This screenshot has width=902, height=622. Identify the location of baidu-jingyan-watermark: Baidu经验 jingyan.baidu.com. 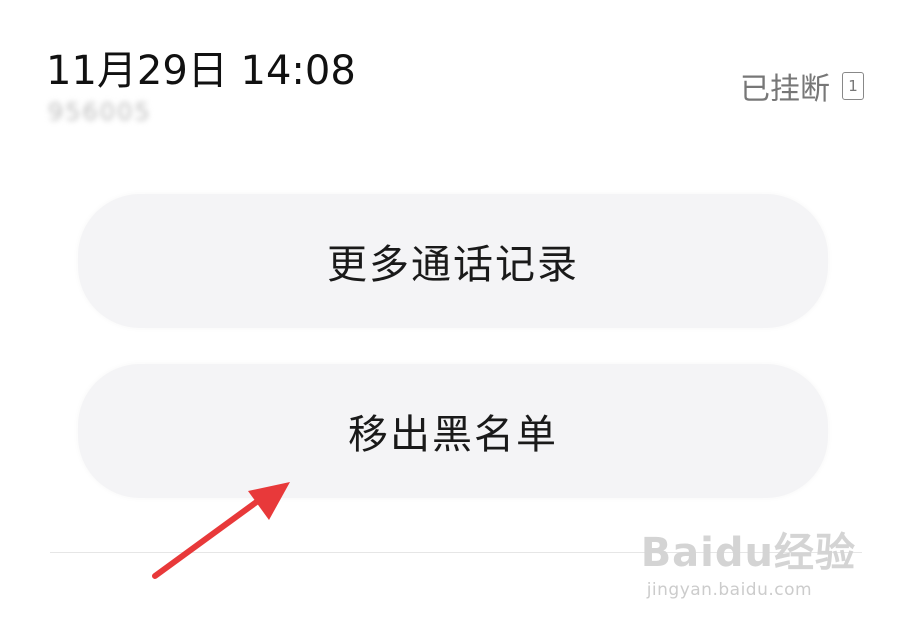
(748, 560).